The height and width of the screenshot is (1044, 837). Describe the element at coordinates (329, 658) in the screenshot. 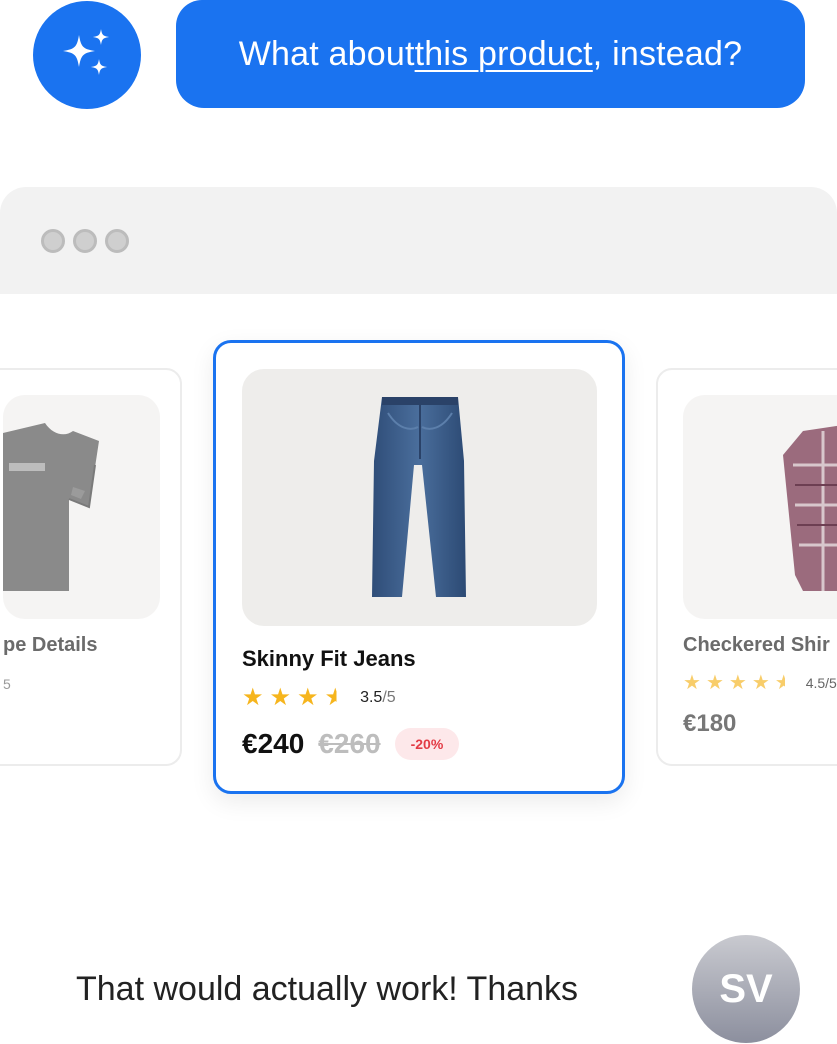

I see `product-title: Skinny Fit Jeans` at that location.